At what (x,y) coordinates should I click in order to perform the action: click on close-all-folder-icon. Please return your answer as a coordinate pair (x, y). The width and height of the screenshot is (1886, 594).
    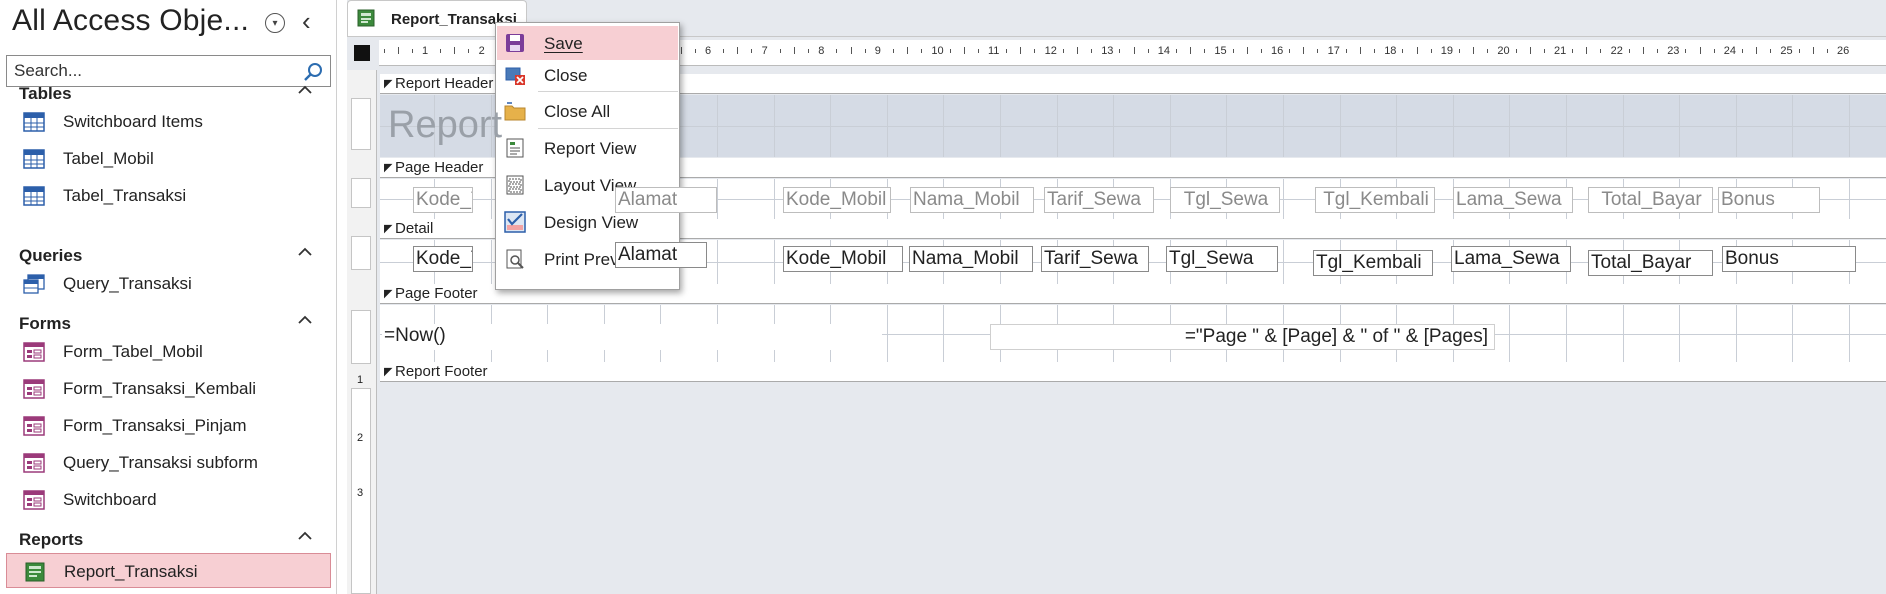
    Looking at the image, I should click on (515, 111).